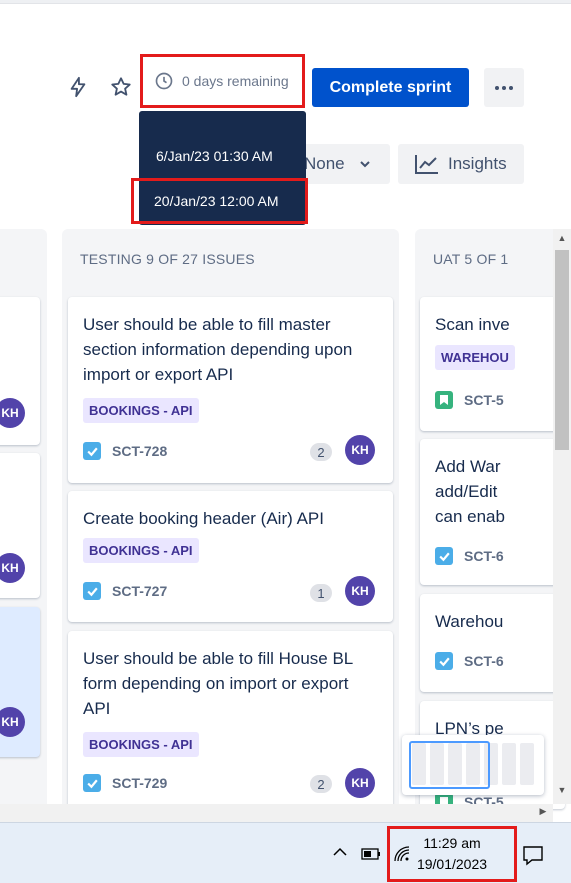 The height and width of the screenshot is (883, 571). I want to click on vertical-scroll-thumb, so click(562, 350).